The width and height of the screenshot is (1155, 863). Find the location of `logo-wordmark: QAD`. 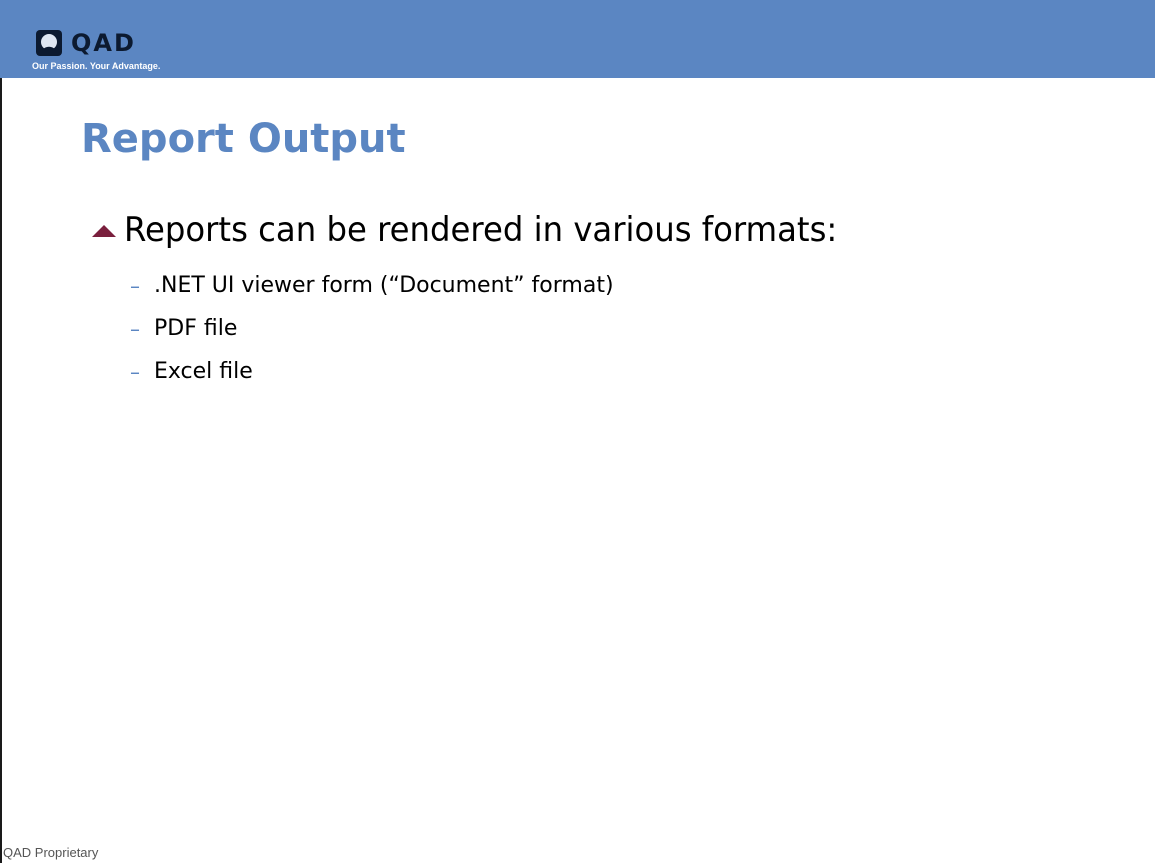

logo-wordmark: QAD is located at coordinates (103, 43).